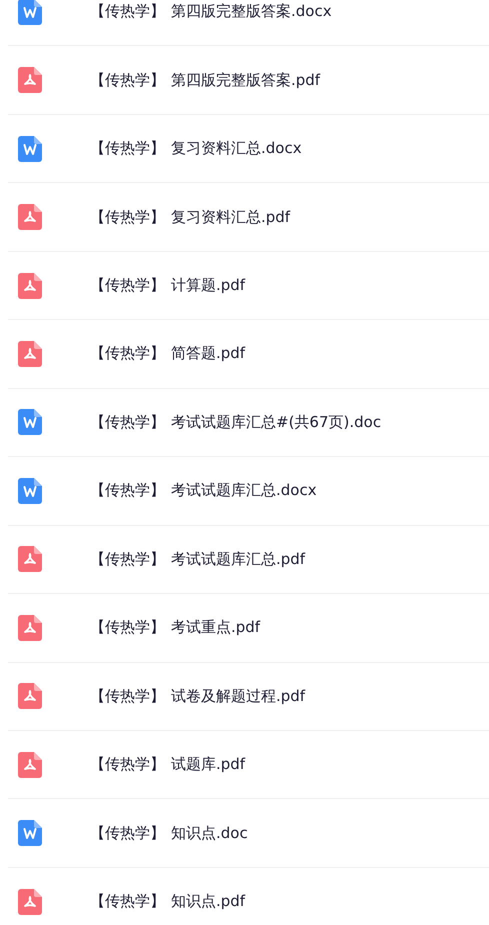  I want to click on file-name: 试题库.pdf, so click(208, 764).